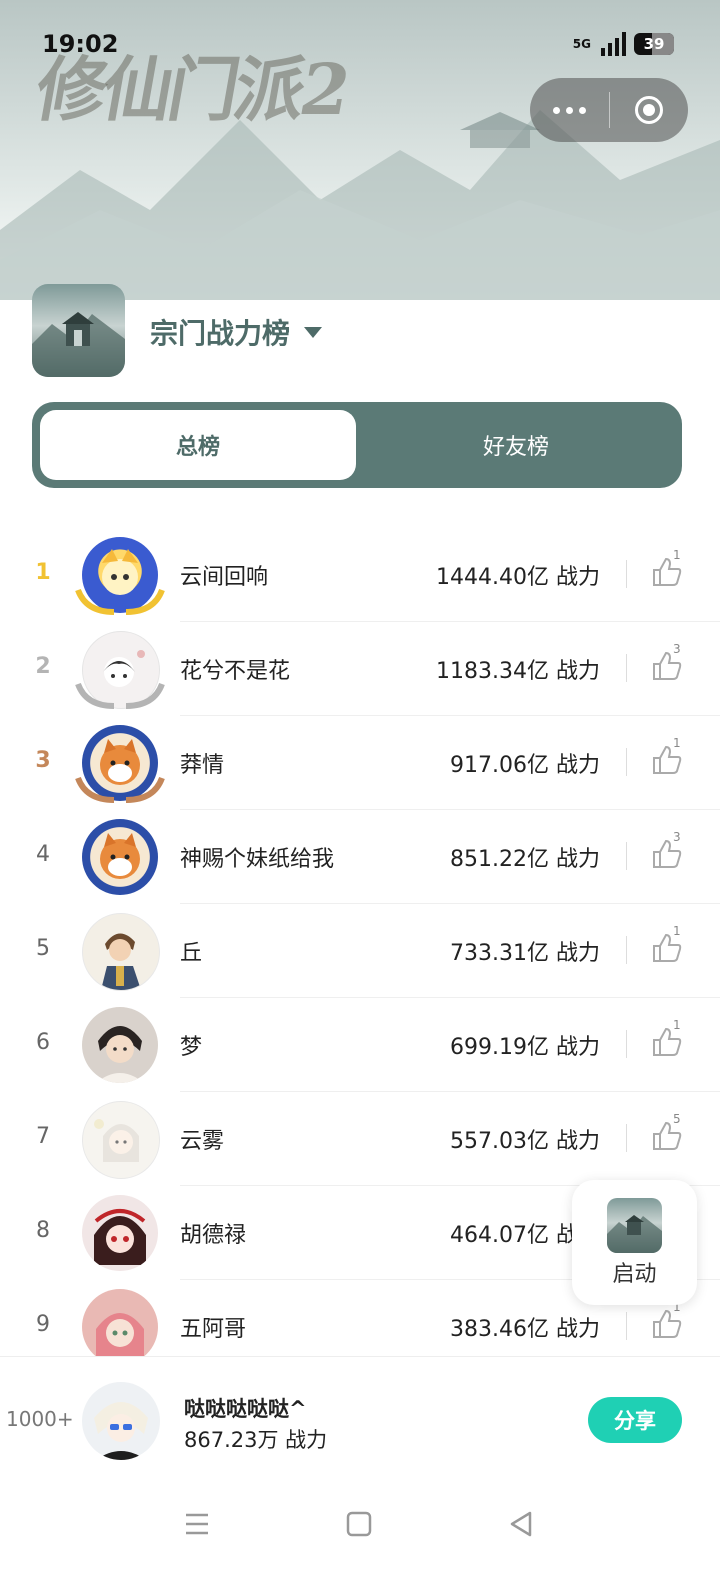 The height and width of the screenshot is (1585, 720). Describe the element at coordinates (78, 330) in the screenshot. I see `game-icon` at that location.